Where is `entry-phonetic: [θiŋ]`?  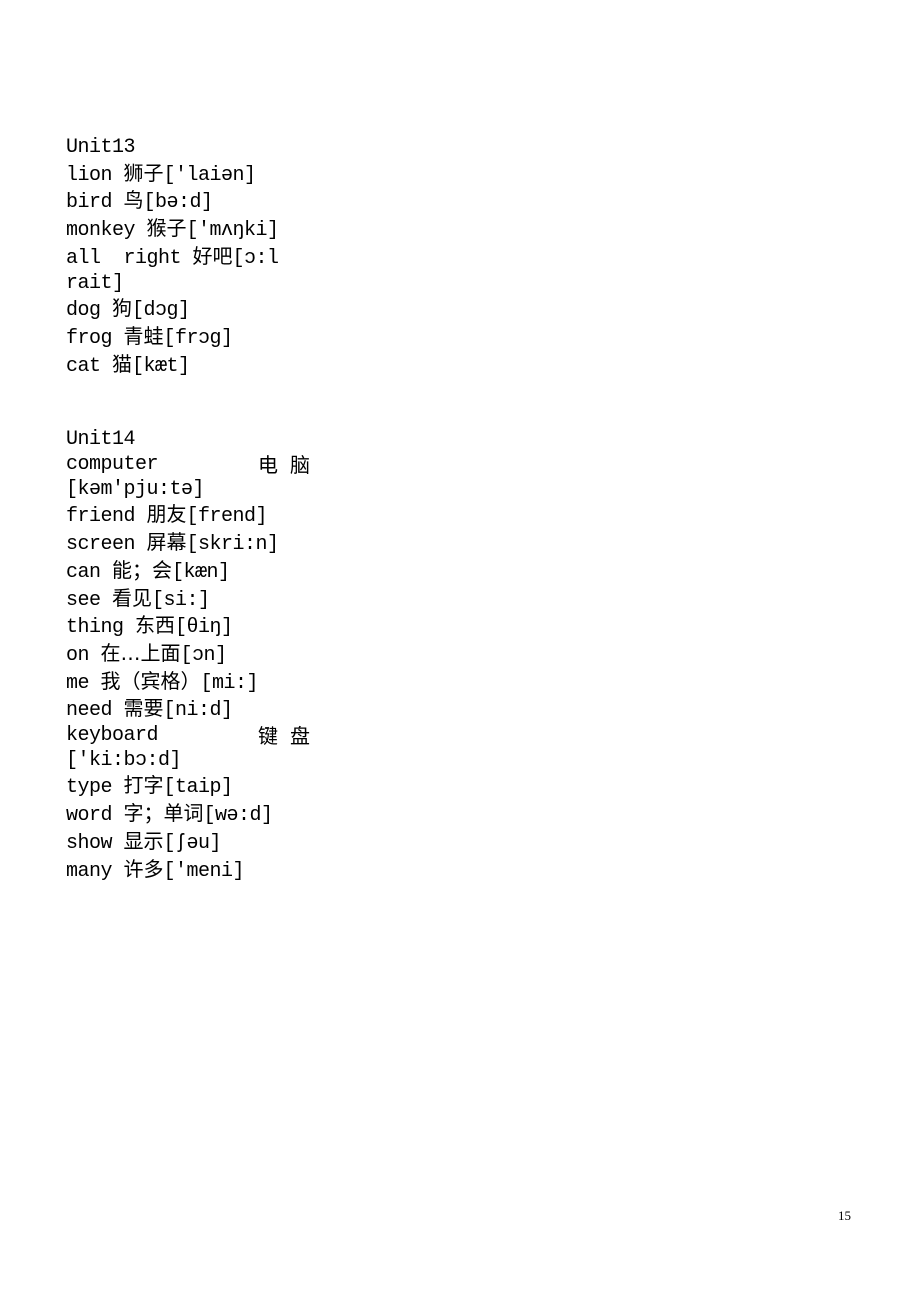 entry-phonetic: [θiŋ] is located at coordinates (204, 628).